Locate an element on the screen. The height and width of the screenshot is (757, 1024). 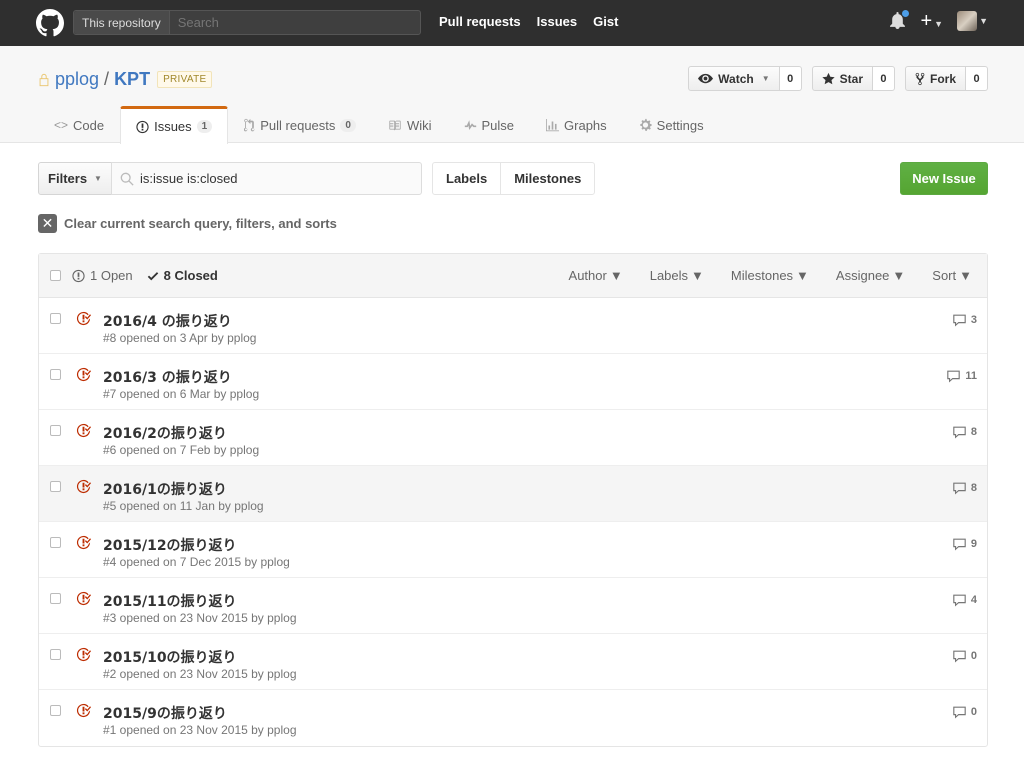
comment-count: 3 is located at coordinates (973, 320).